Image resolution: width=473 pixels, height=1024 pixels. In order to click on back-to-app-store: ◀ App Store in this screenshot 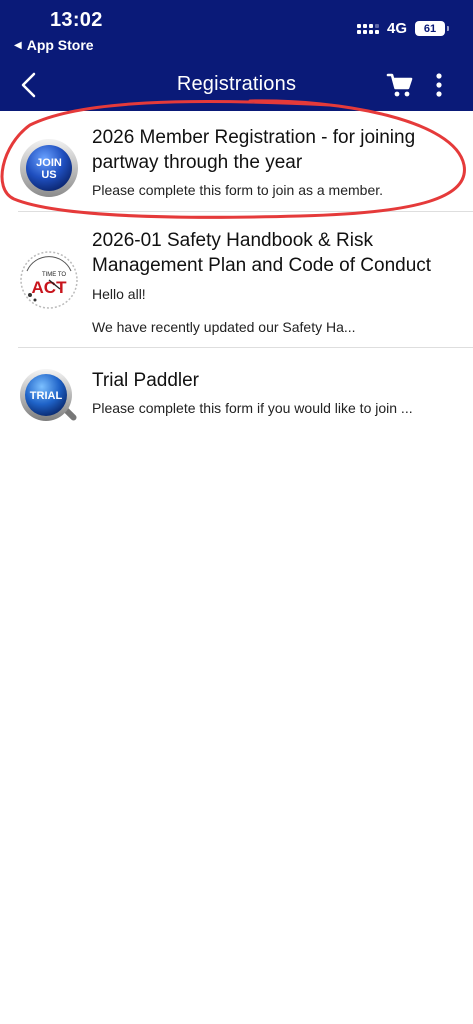, I will do `click(54, 45)`.